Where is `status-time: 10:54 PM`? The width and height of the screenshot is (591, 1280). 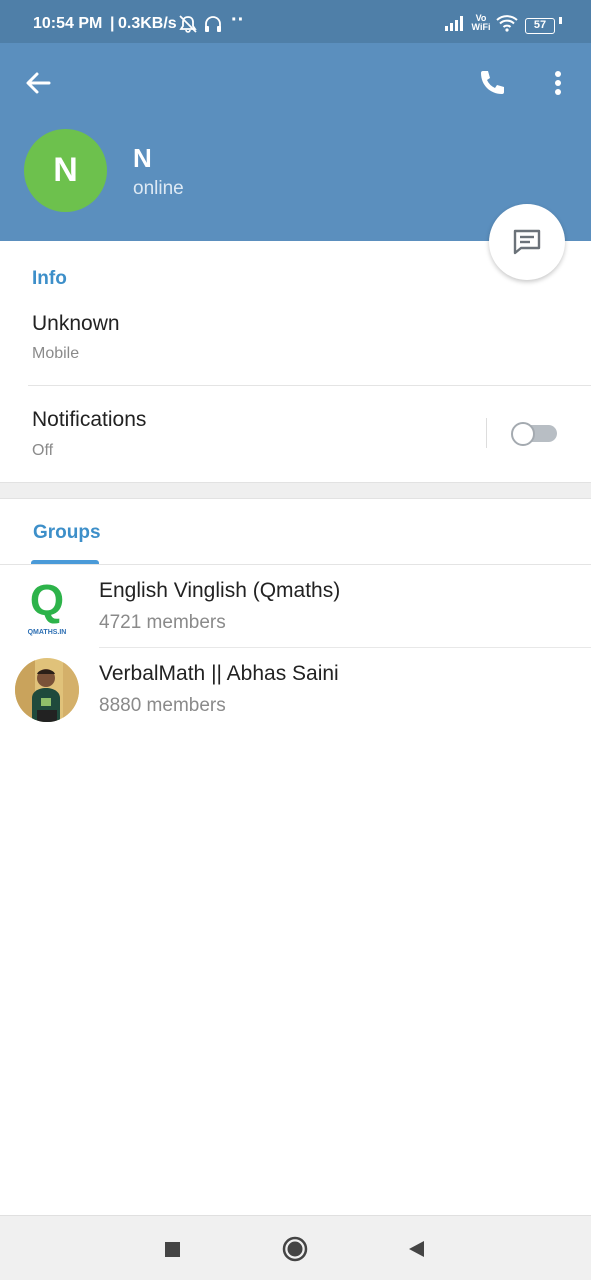
status-time: 10:54 PM is located at coordinates (68, 23).